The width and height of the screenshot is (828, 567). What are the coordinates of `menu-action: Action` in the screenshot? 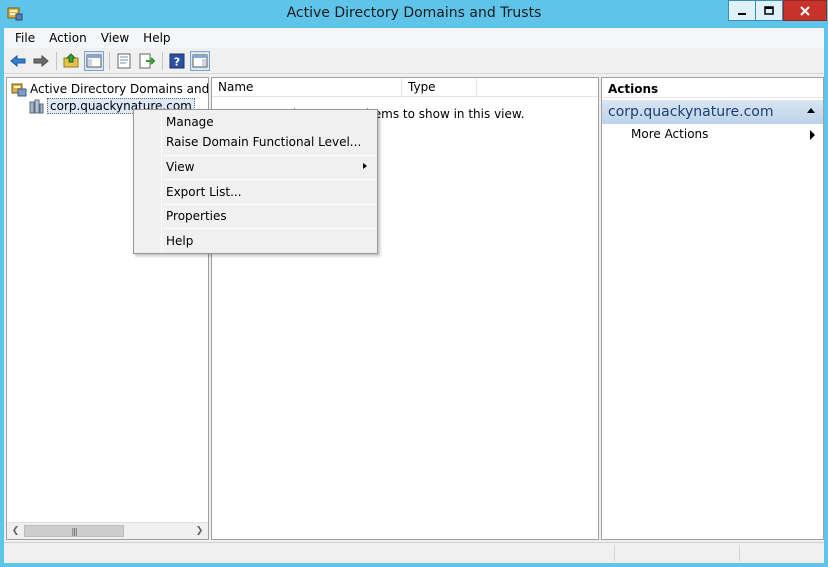 It's located at (68, 38).